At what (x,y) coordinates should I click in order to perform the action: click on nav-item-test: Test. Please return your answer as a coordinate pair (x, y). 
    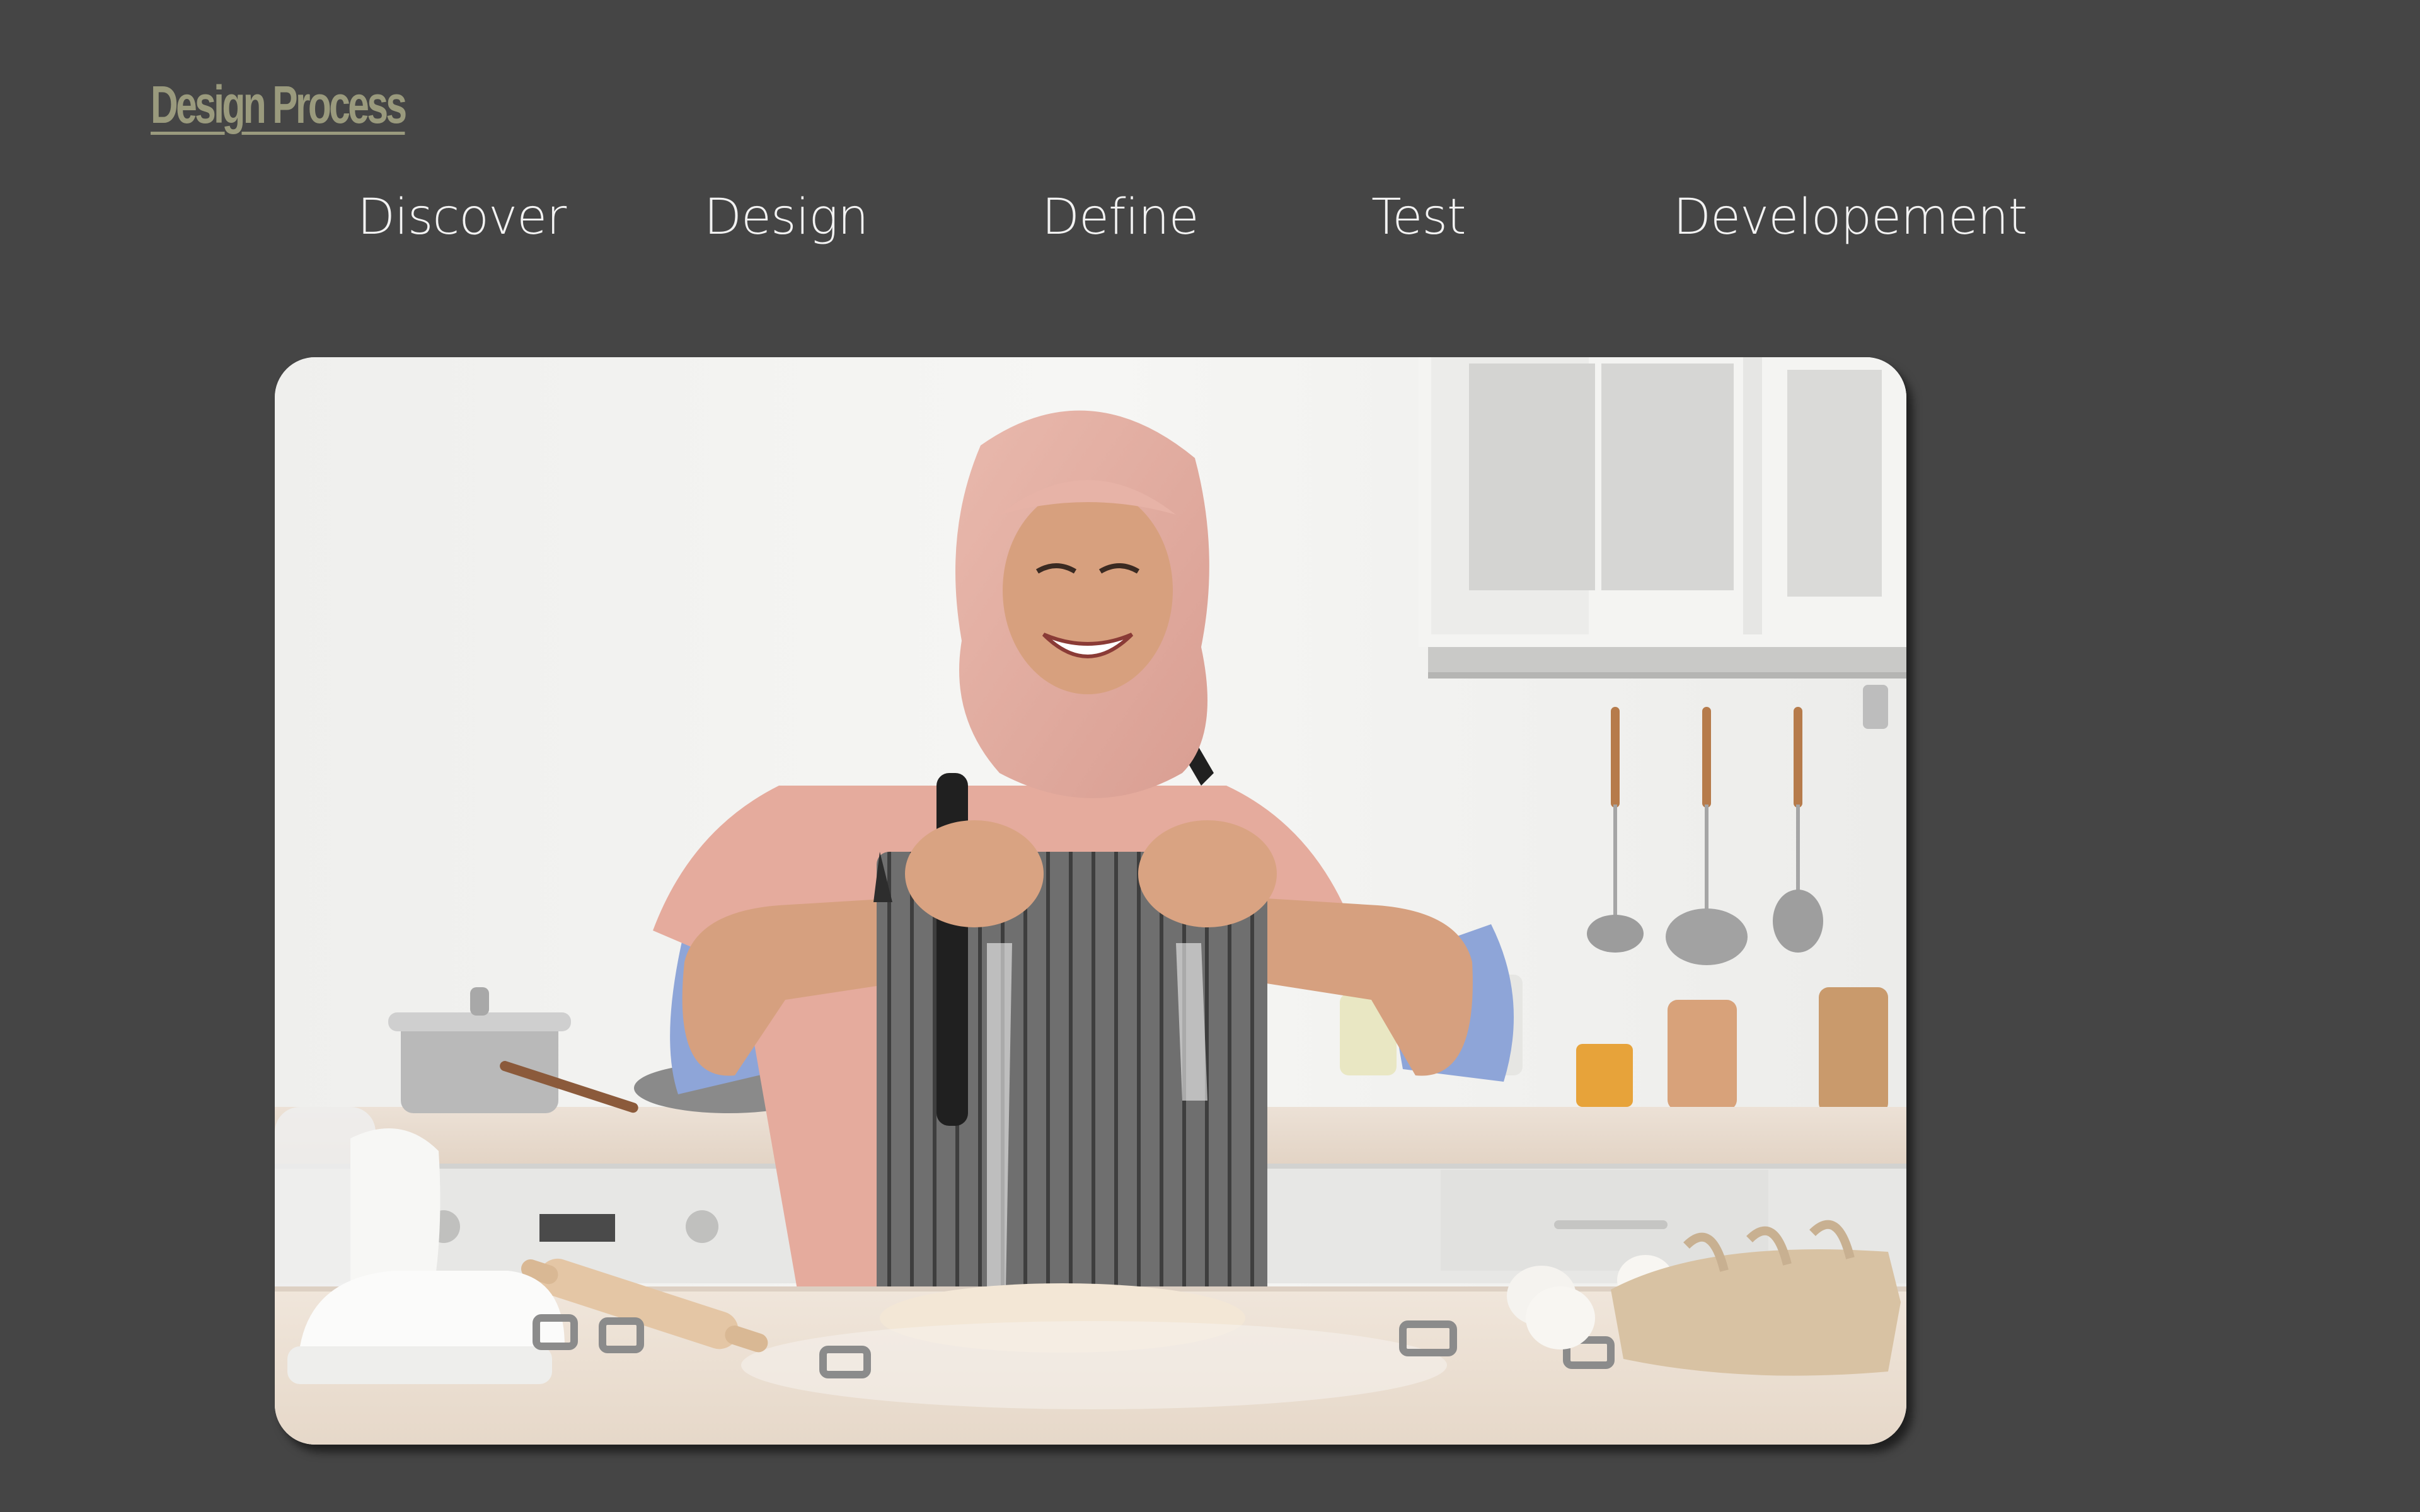
    Looking at the image, I should click on (1419, 217).